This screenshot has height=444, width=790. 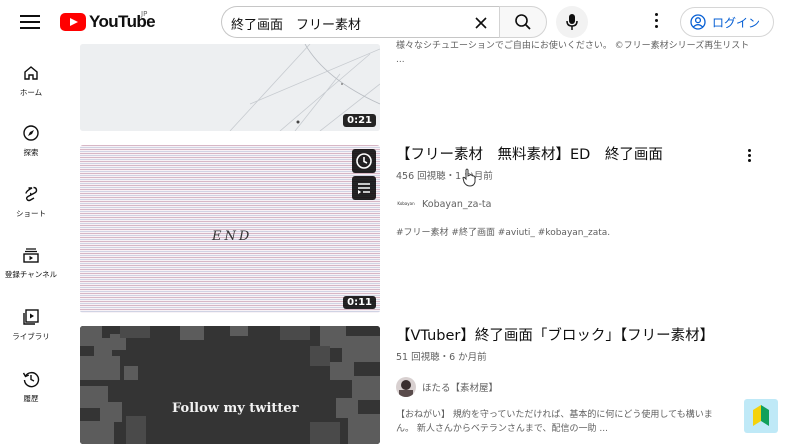 I want to click on video-duration: 0:21, so click(x=359, y=120).